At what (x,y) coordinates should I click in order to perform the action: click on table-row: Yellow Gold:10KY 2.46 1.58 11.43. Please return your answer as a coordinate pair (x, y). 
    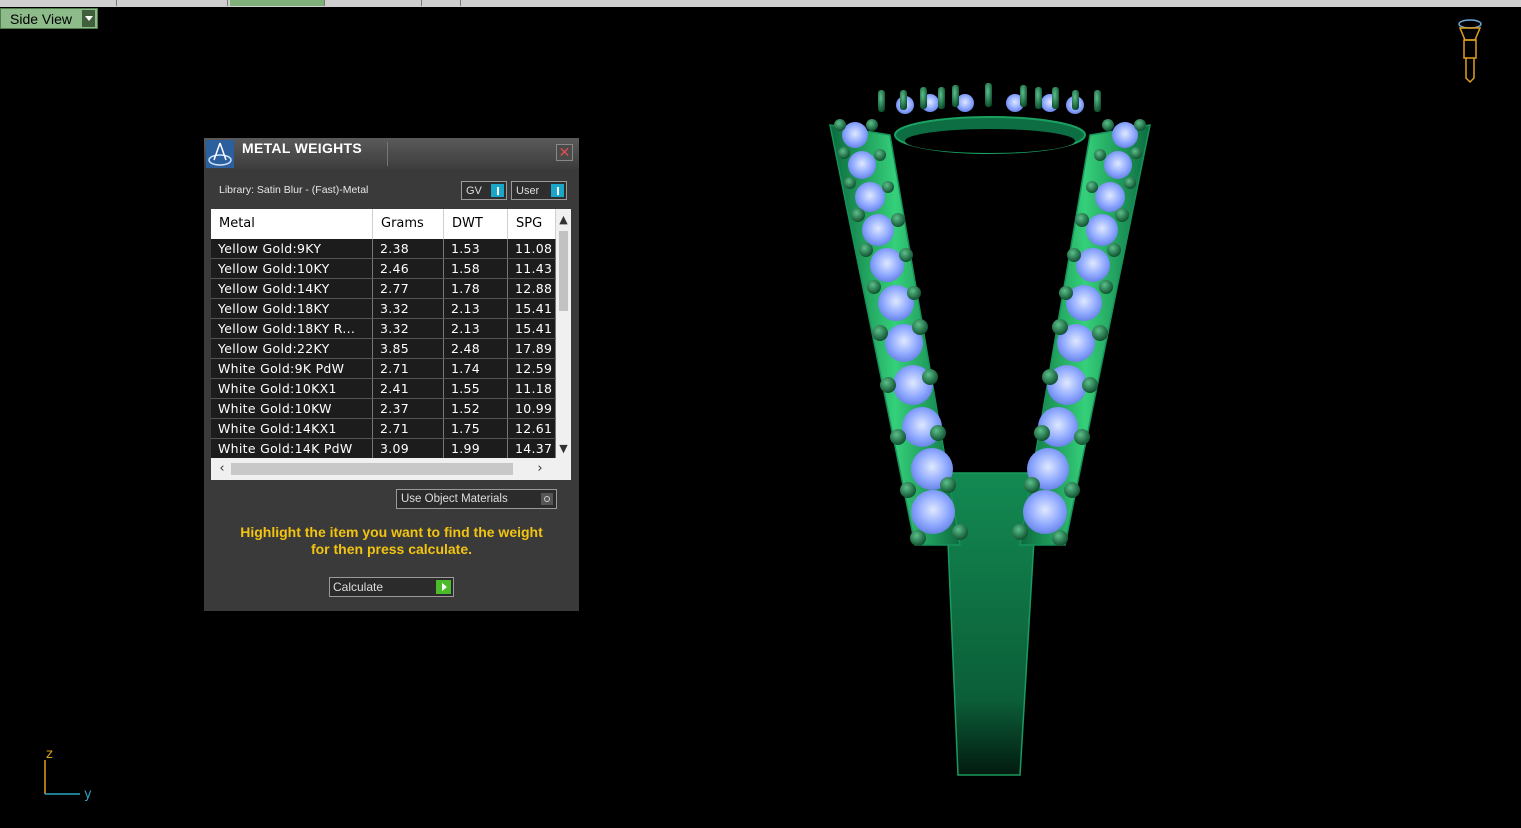
    Looking at the image, I should click on (383, 269).